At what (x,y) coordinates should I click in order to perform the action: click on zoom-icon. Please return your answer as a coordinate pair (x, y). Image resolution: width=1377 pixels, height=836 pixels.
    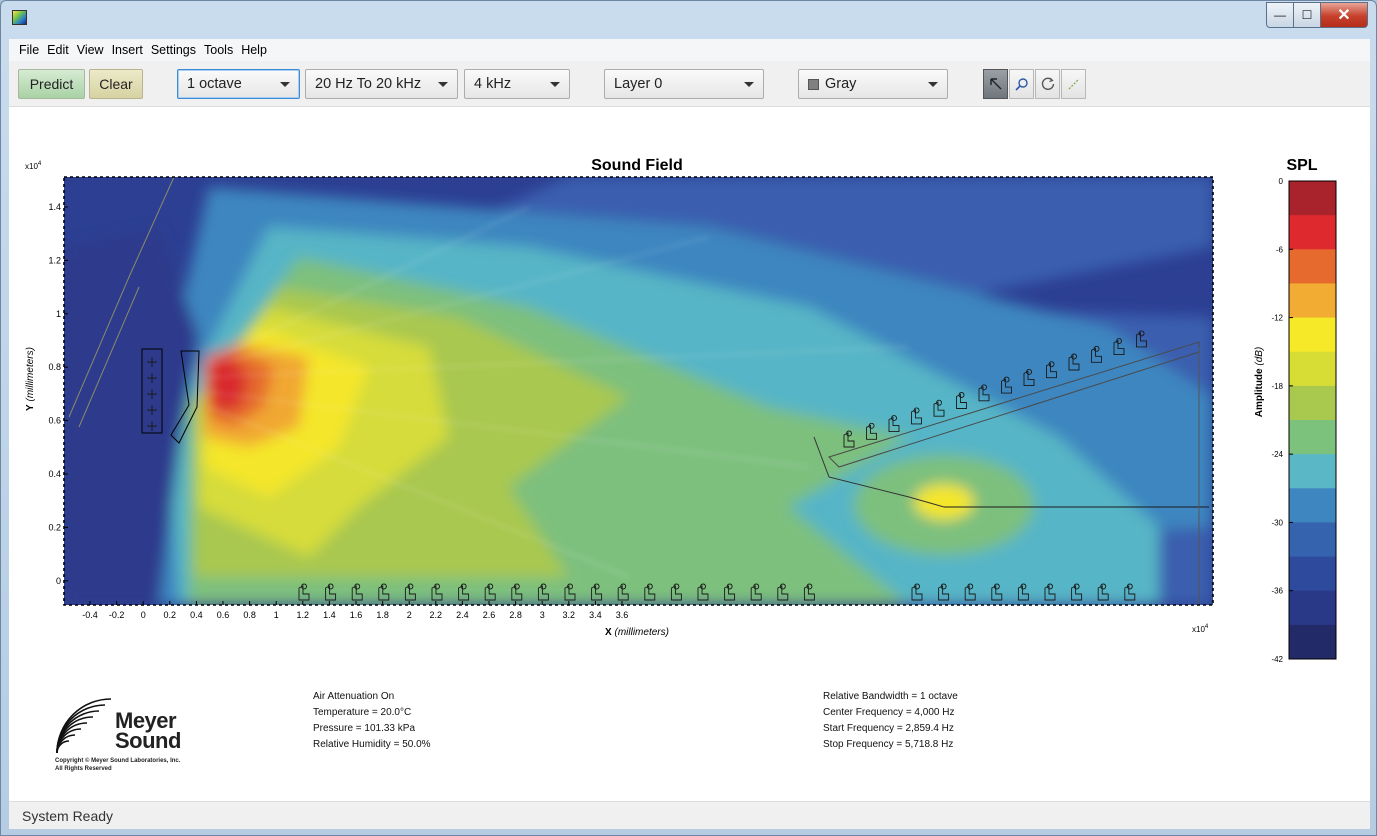
    Looking at the image, I should click on (1021, 84).